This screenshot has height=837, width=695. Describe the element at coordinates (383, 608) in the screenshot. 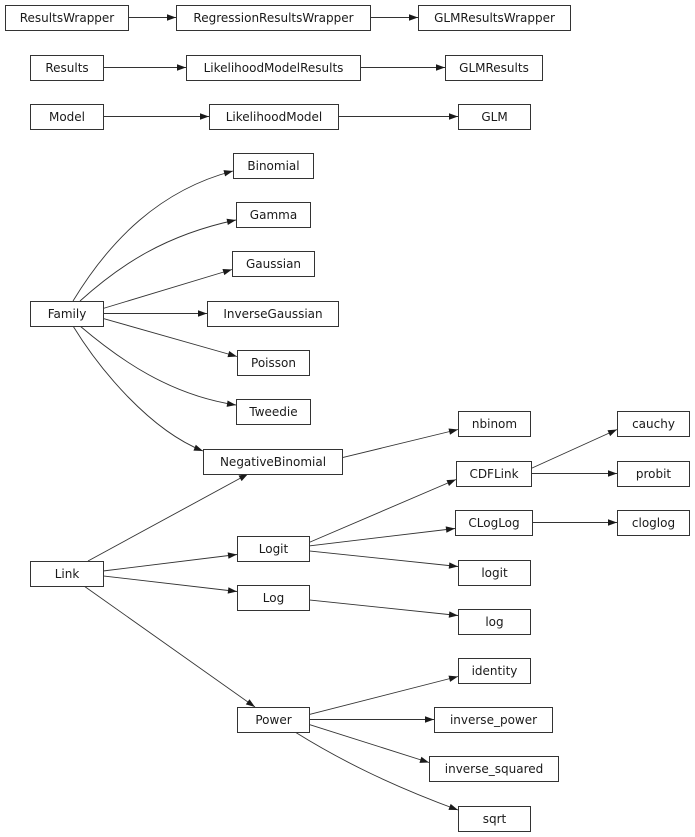

I see `edge-Log-to-log` at that location.